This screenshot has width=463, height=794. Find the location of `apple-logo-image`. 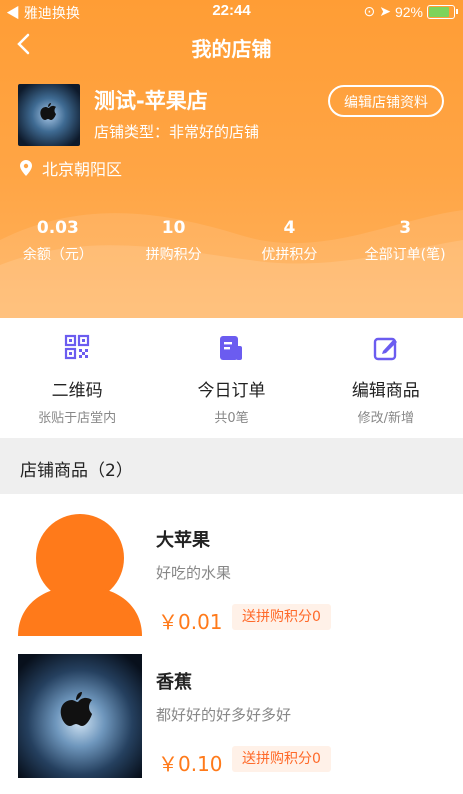

apple-logo-image is located at coordinates (80, 716).